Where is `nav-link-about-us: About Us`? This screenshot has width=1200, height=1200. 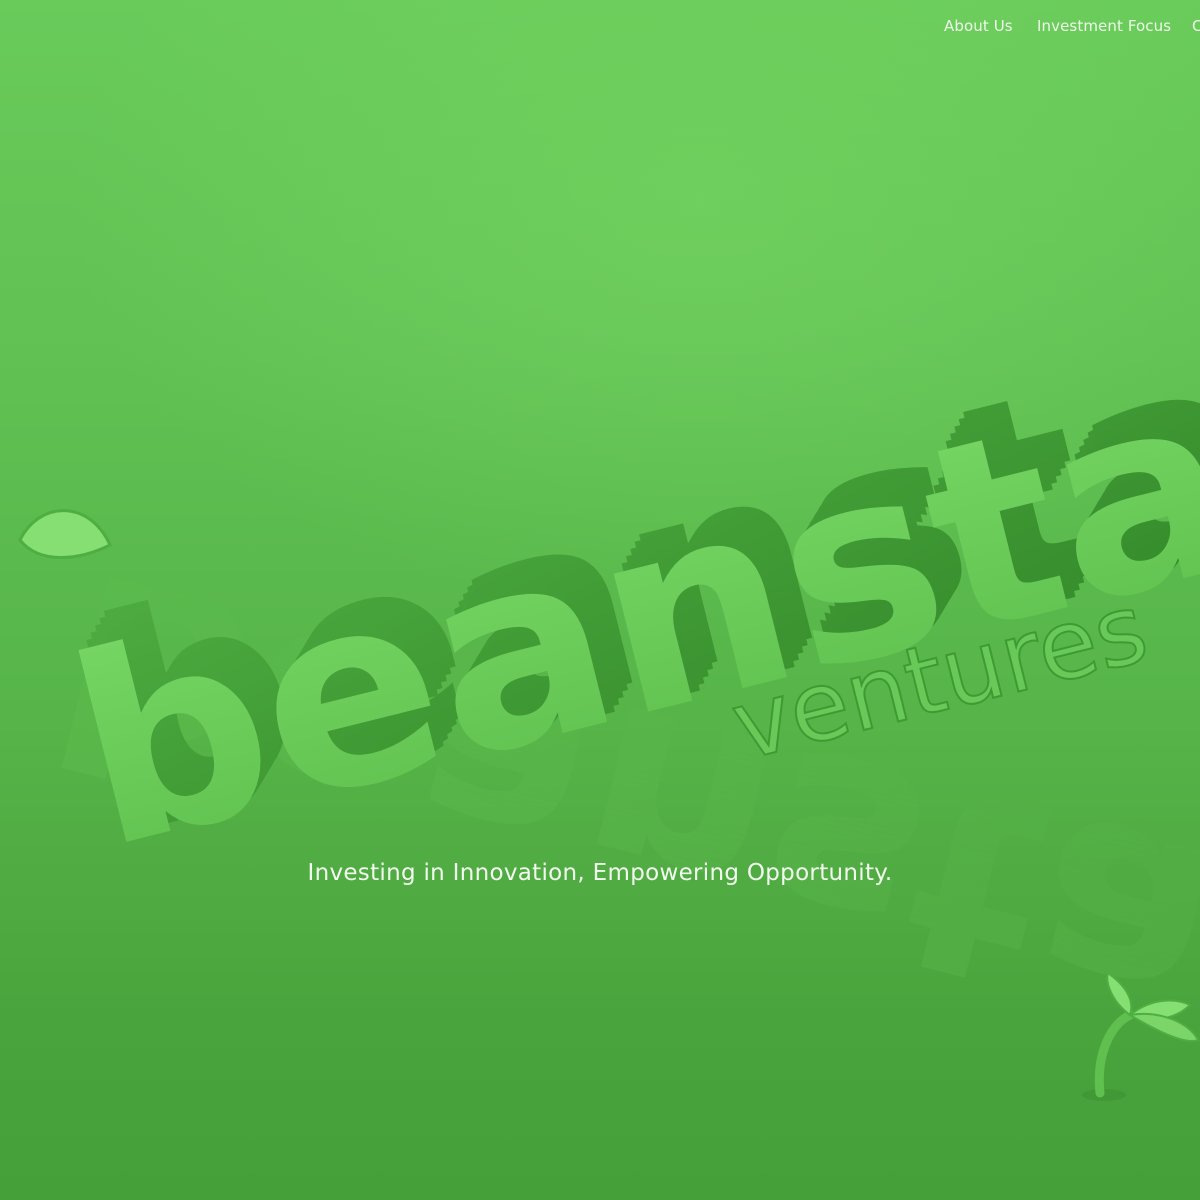 nav-link-about-us: About Us is located at coordinates (978, 26).